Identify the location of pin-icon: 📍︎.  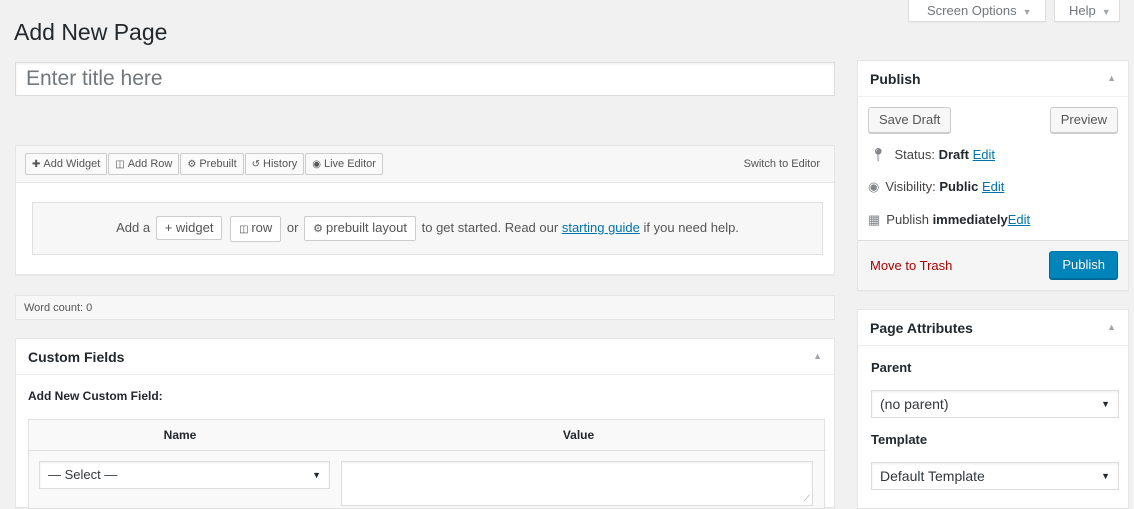
(878, 154).